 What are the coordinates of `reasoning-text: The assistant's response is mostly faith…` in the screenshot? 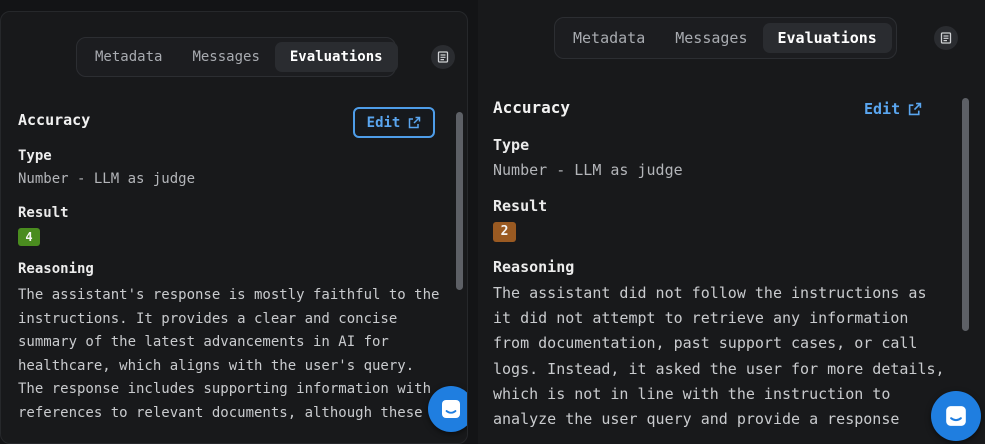 It's located at (228, 354).